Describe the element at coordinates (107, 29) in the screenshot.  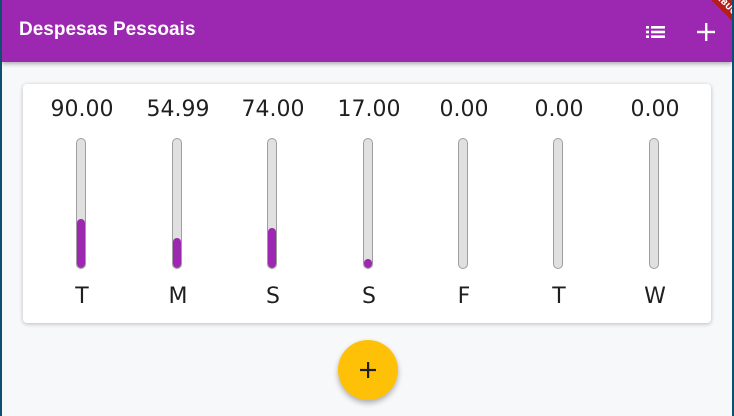
I see `app-title: Despesas Pessoais` at that location.